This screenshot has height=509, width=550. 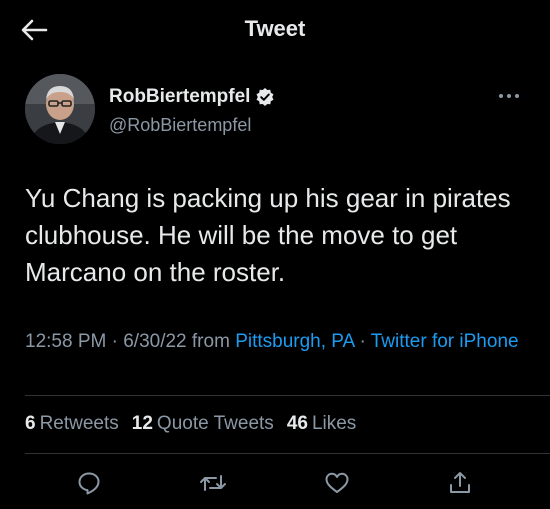 I want to click on share-button, so click(x=460, y=483).